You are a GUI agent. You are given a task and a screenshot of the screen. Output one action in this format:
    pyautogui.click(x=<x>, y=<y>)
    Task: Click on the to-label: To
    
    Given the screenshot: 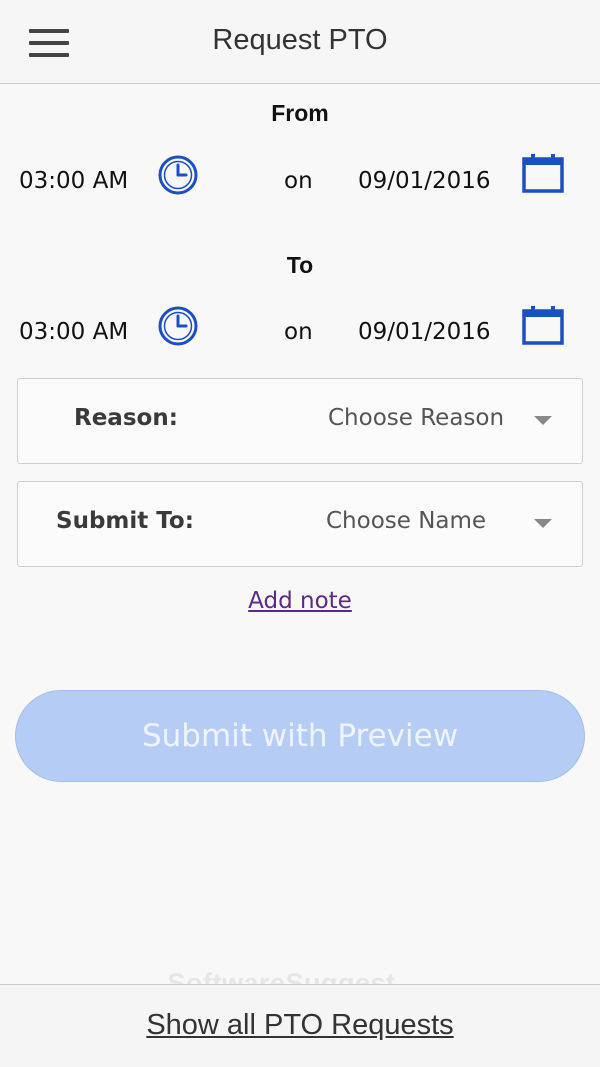 What is the action you would take?
    pyautogui.click(x=300, y=265)
    